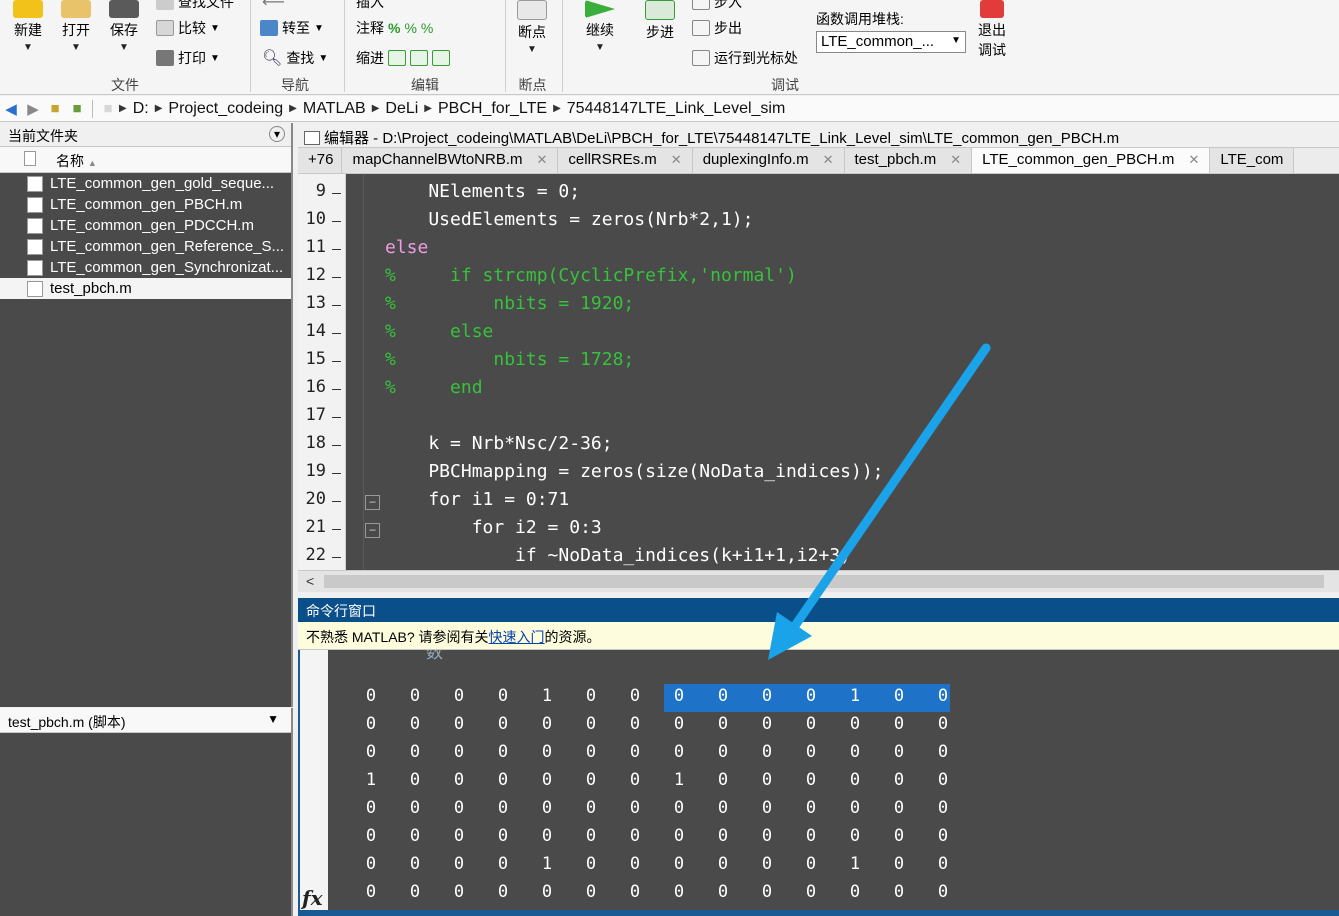 The height and width of the screenshot is (916, 1339). What do you see at coordinates (145, 288) in the screenshot?
I see `file-item-selected: test_pbch.m` at bounding box center [145, 288].